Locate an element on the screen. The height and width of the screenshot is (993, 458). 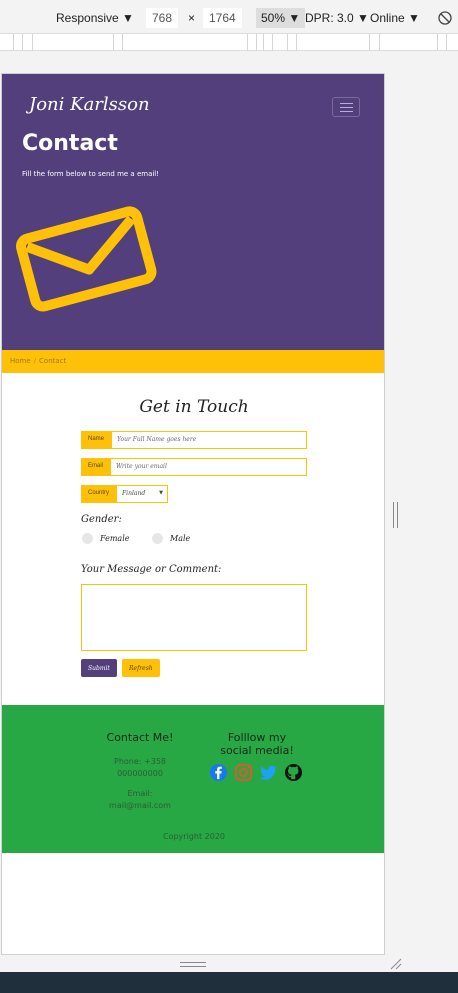
network-dropdown: Online ▼ is located at coordinates (395, 18).